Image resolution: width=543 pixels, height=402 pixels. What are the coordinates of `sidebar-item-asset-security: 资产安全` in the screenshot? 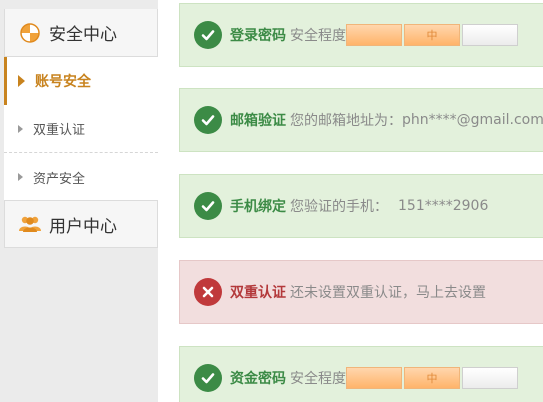 It's located at (81, 177).